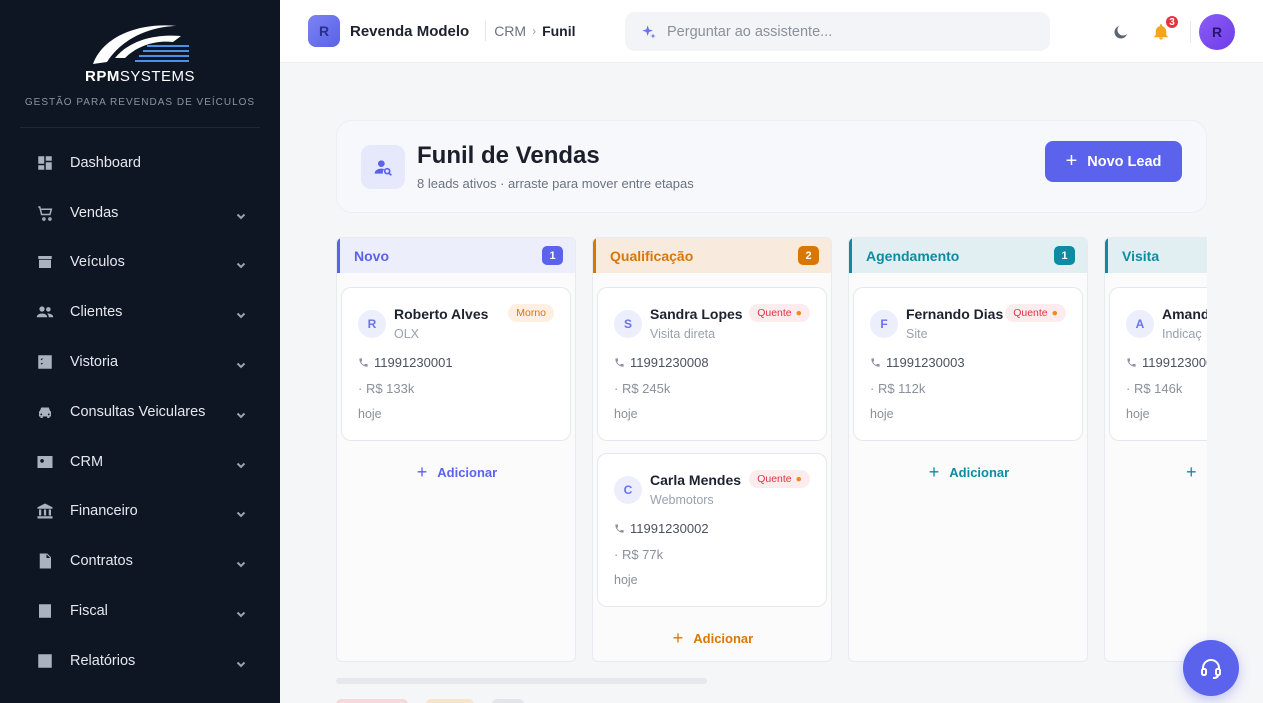 This screenshot has width=1263, height=703. I want to click on headset-icon, so click(1211, 669).